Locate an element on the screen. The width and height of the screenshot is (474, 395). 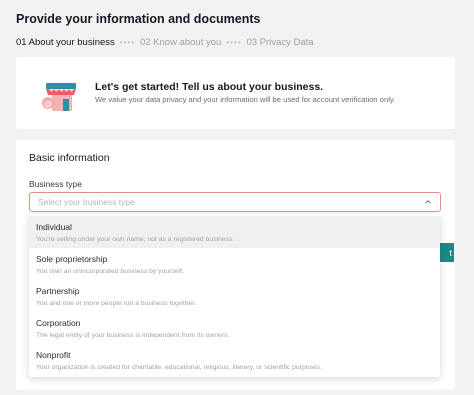
option-title: Corporation is located at coordinates (58, 323).